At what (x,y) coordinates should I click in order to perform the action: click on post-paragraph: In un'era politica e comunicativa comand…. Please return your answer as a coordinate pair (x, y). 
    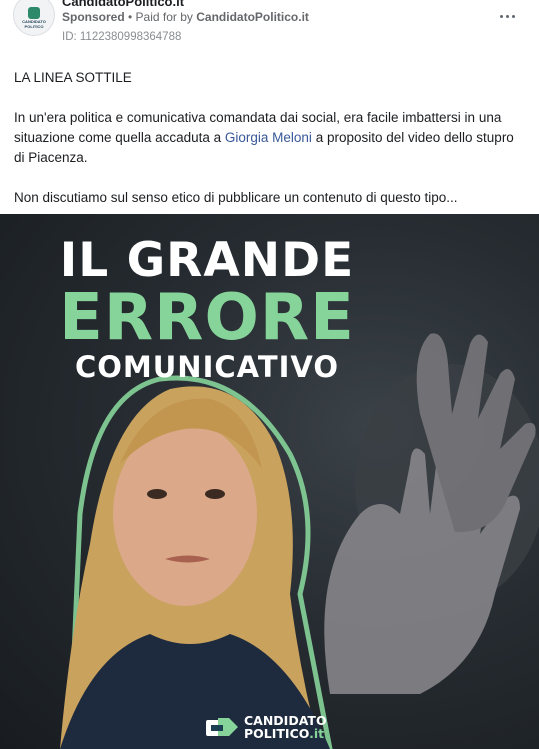
    Looking at the image, I should click on (269, 138).